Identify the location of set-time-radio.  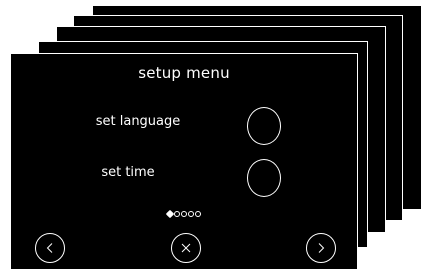
(264, 178).